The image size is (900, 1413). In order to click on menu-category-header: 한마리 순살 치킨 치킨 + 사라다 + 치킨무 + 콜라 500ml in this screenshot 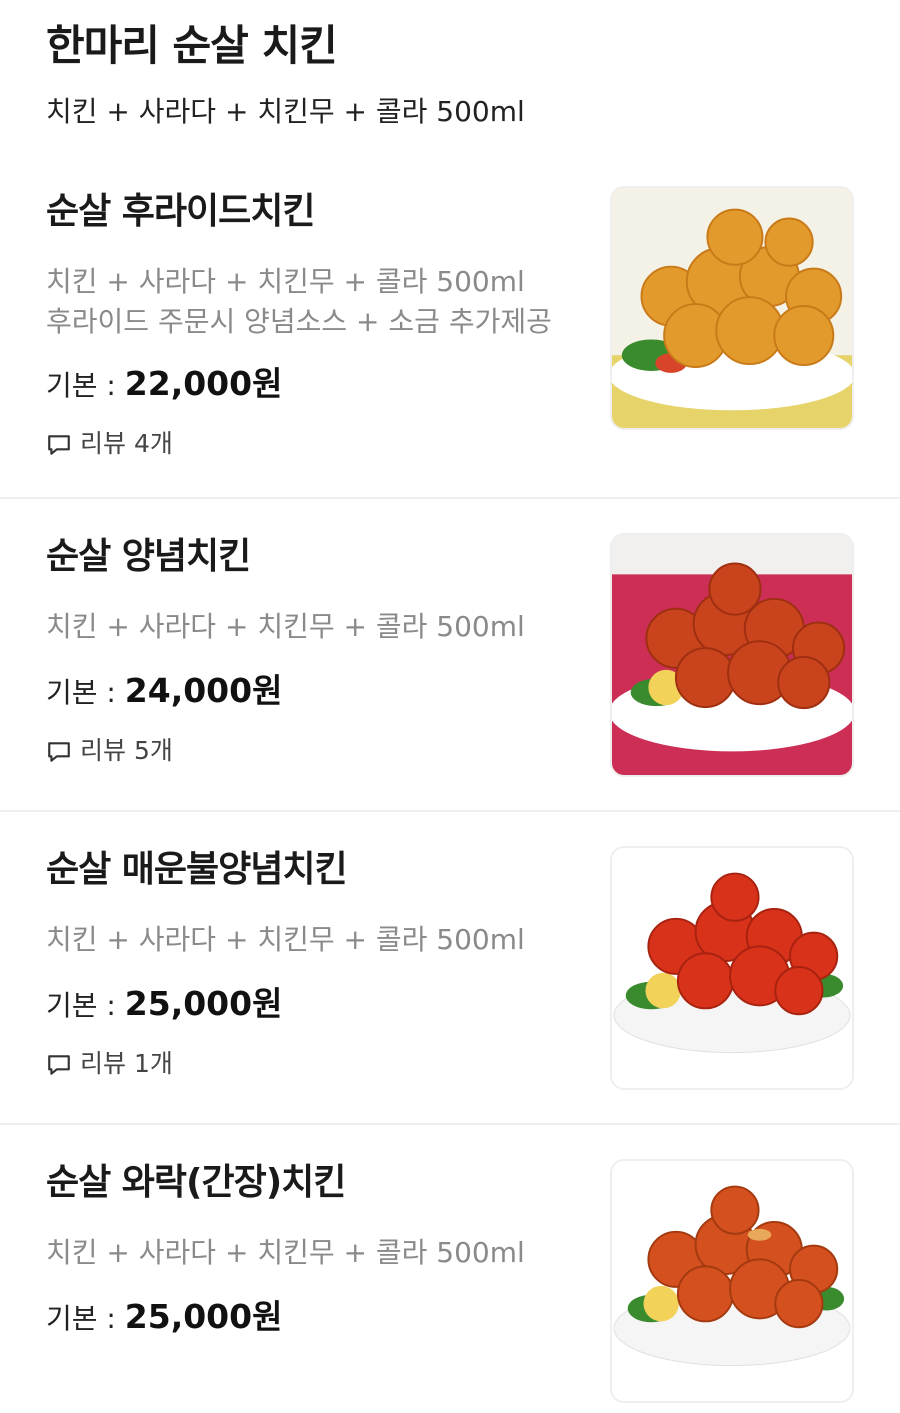, I will do `click(456, 74)`.